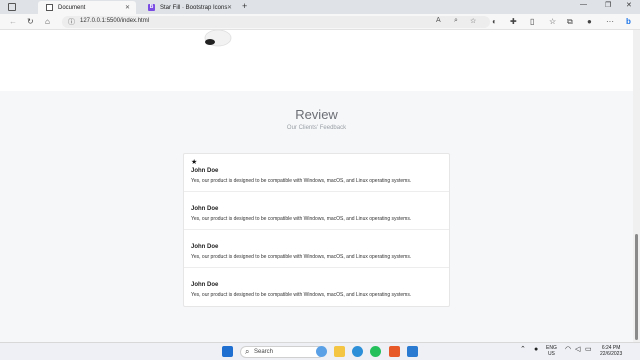  What do you see at coordinates (264, 352) in the screenshot?
I see `search-label: Search` at bounding box center [264, 352].